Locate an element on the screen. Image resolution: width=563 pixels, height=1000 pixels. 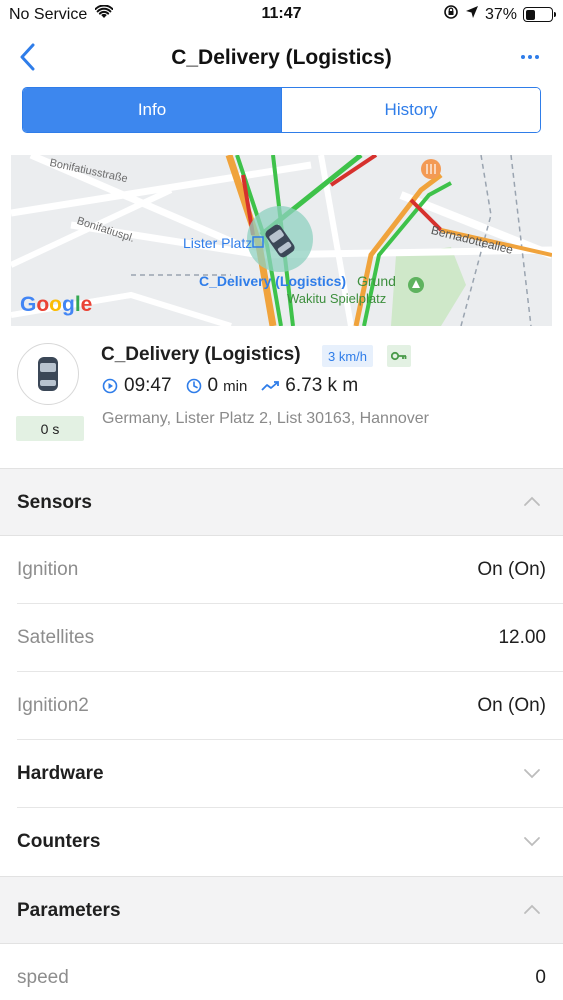
page-title: C_Delivery (Logistics) is located at coordinates (281, 57).